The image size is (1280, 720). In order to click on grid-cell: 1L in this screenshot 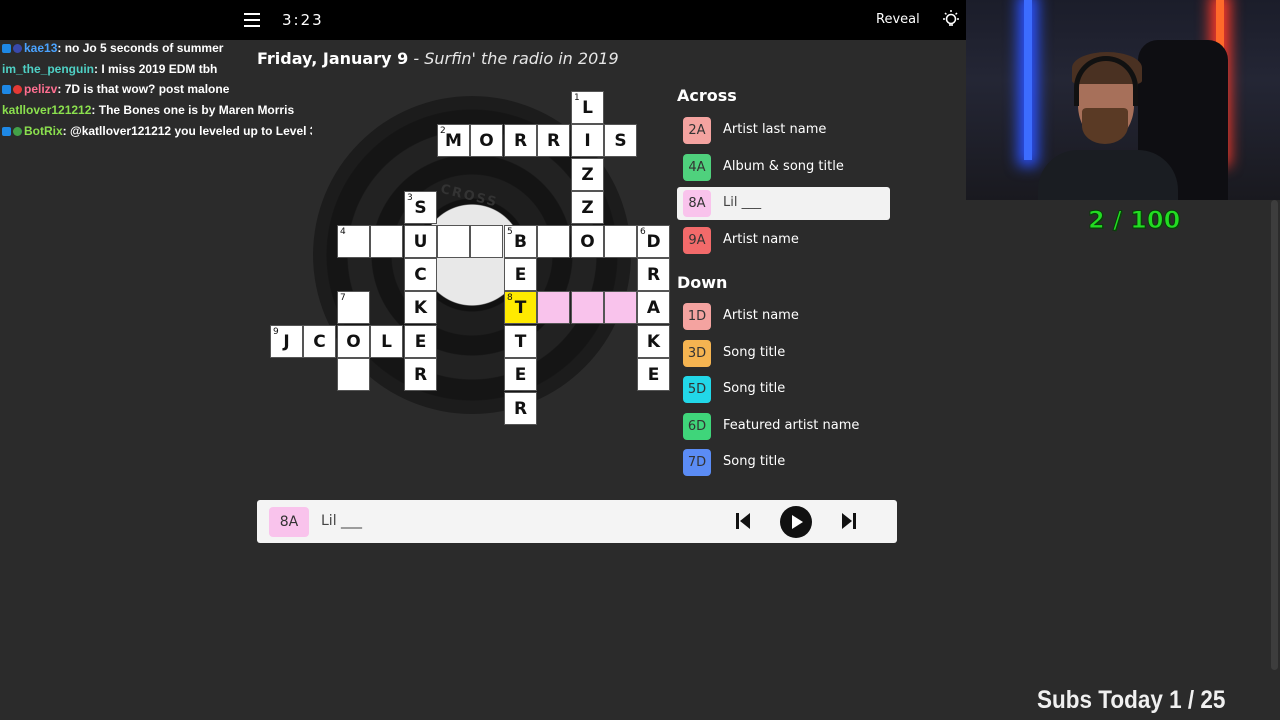, I will do `click(587, 107)`.